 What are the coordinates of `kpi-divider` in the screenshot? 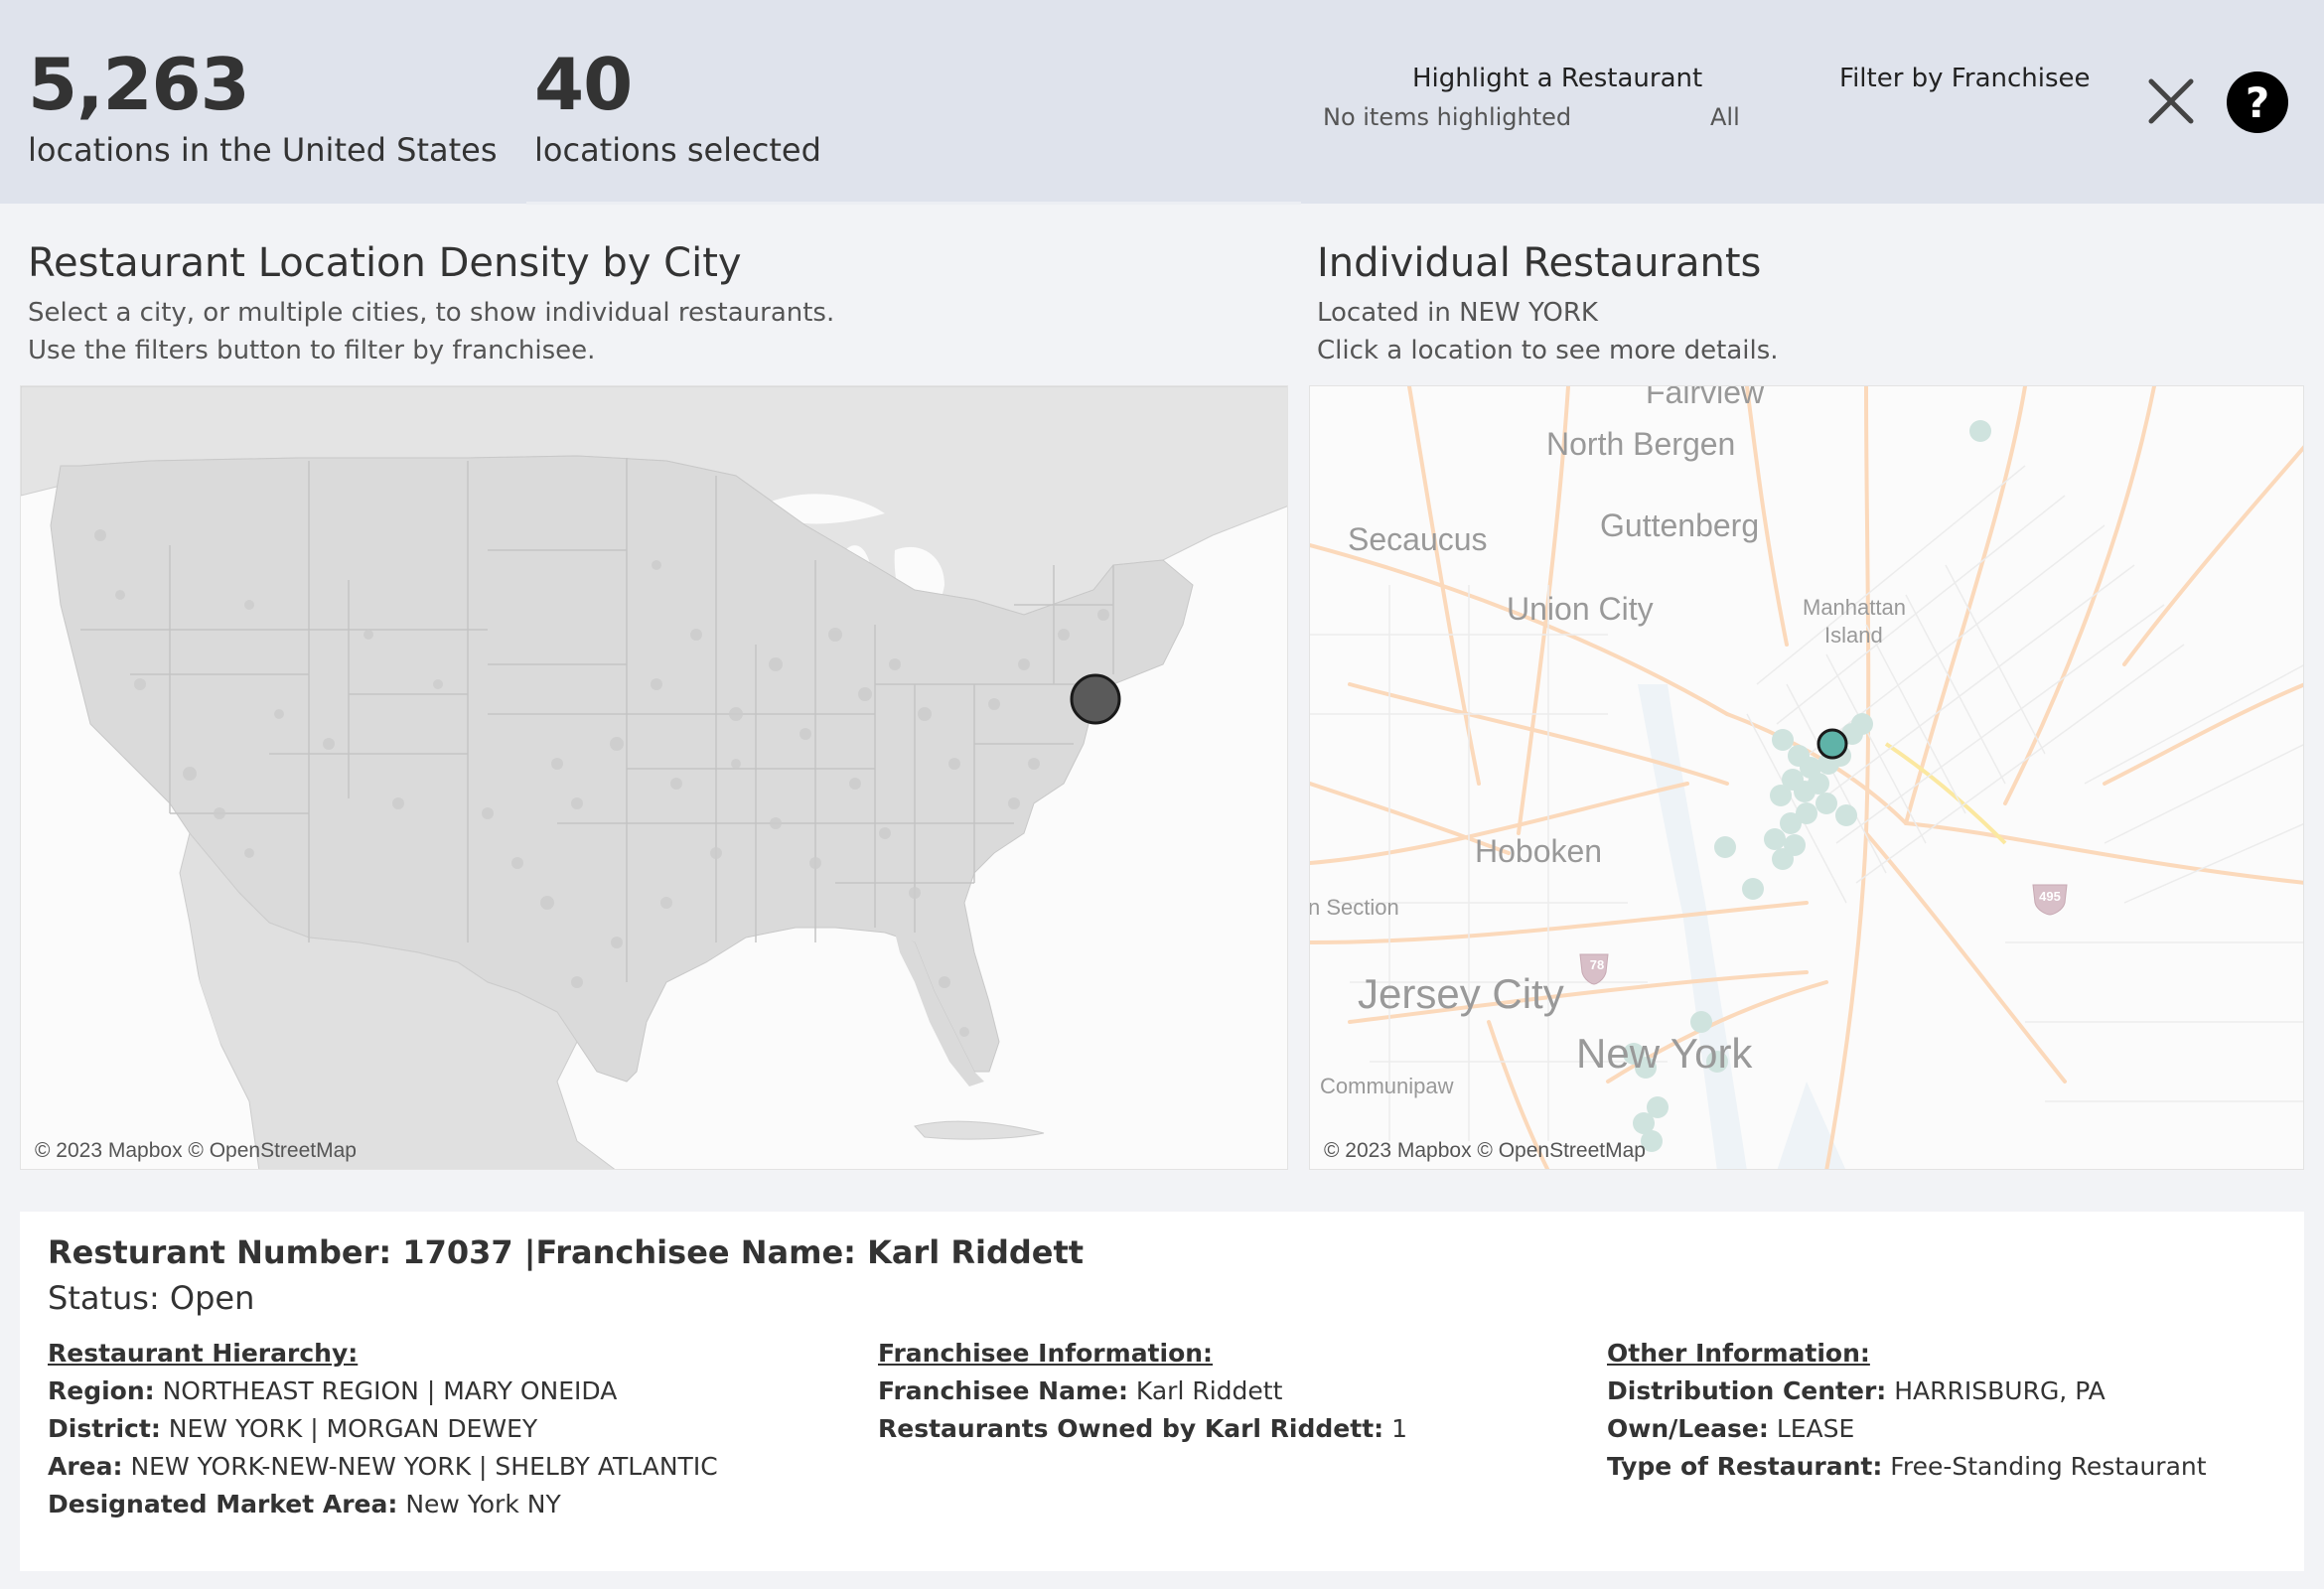 It's located at (913, 203).